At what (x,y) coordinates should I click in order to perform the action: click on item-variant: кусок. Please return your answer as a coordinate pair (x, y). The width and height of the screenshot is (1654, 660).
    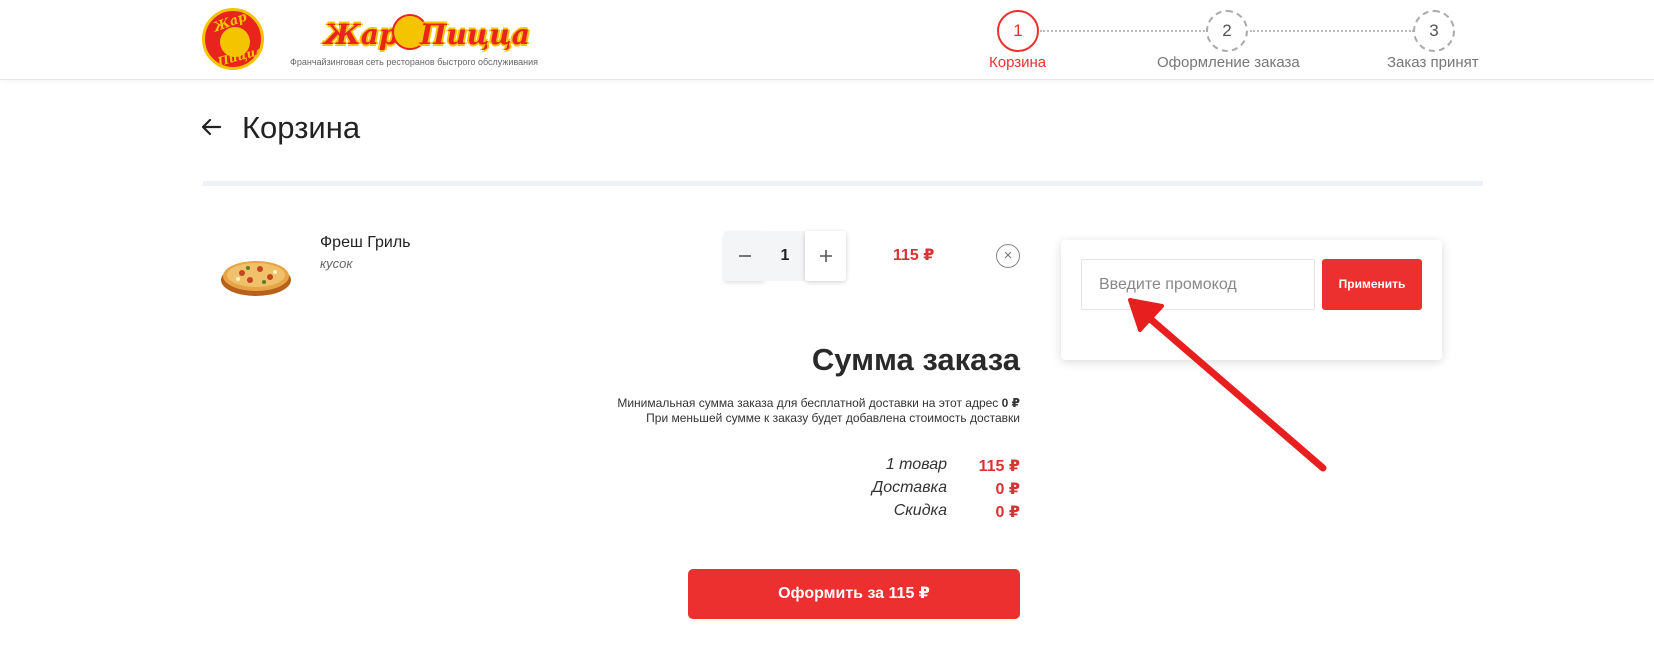
    Looking at the image, I should click on (336, 263).